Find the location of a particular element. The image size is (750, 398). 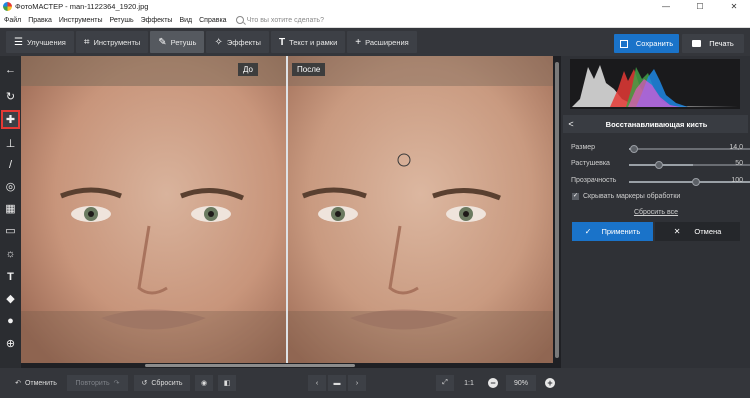

tab-tools: ⌗ Инструменты is located at coordinates (112, 42).